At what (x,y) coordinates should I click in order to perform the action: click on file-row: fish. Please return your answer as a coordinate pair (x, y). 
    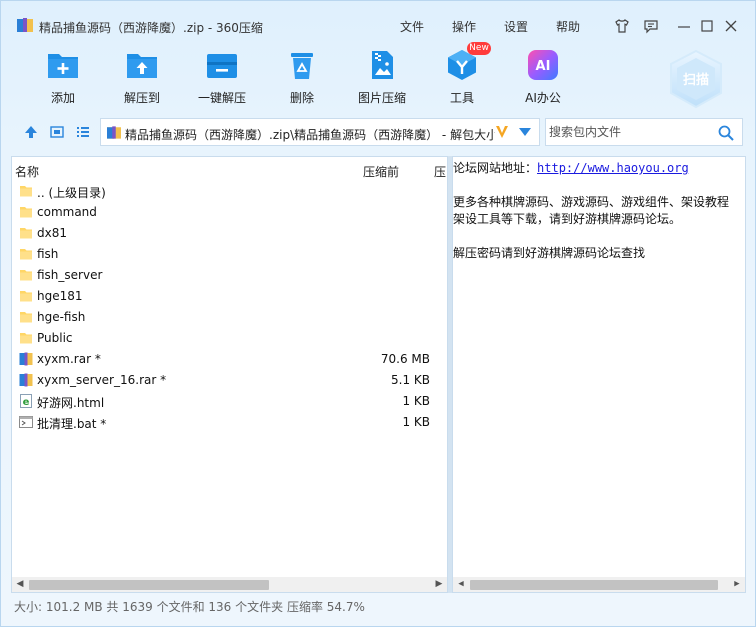
    Looking at the image, I should click on (229, 254).